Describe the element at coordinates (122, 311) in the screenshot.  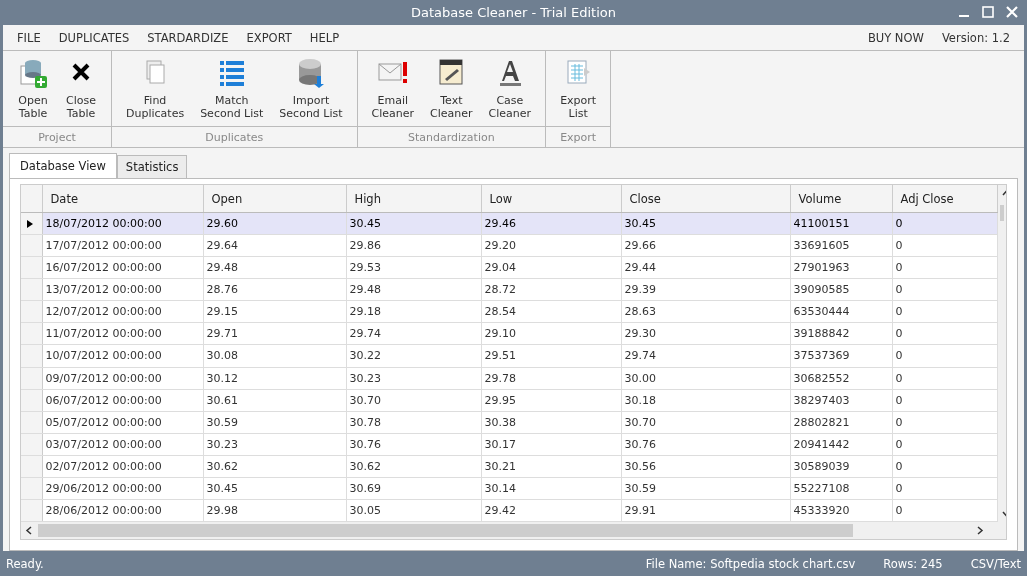
I see `table-cell: 12/07/2012 00:00:00` at that location.